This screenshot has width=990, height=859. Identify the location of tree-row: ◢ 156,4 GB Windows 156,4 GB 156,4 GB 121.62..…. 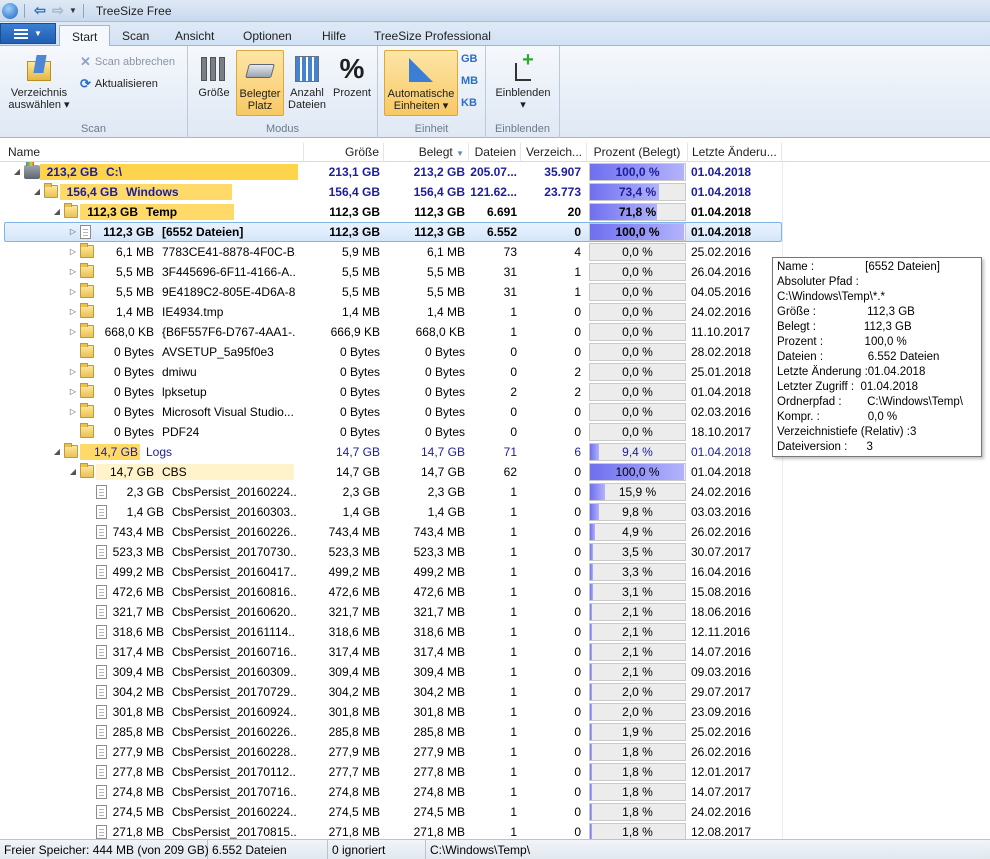
(495, 192).